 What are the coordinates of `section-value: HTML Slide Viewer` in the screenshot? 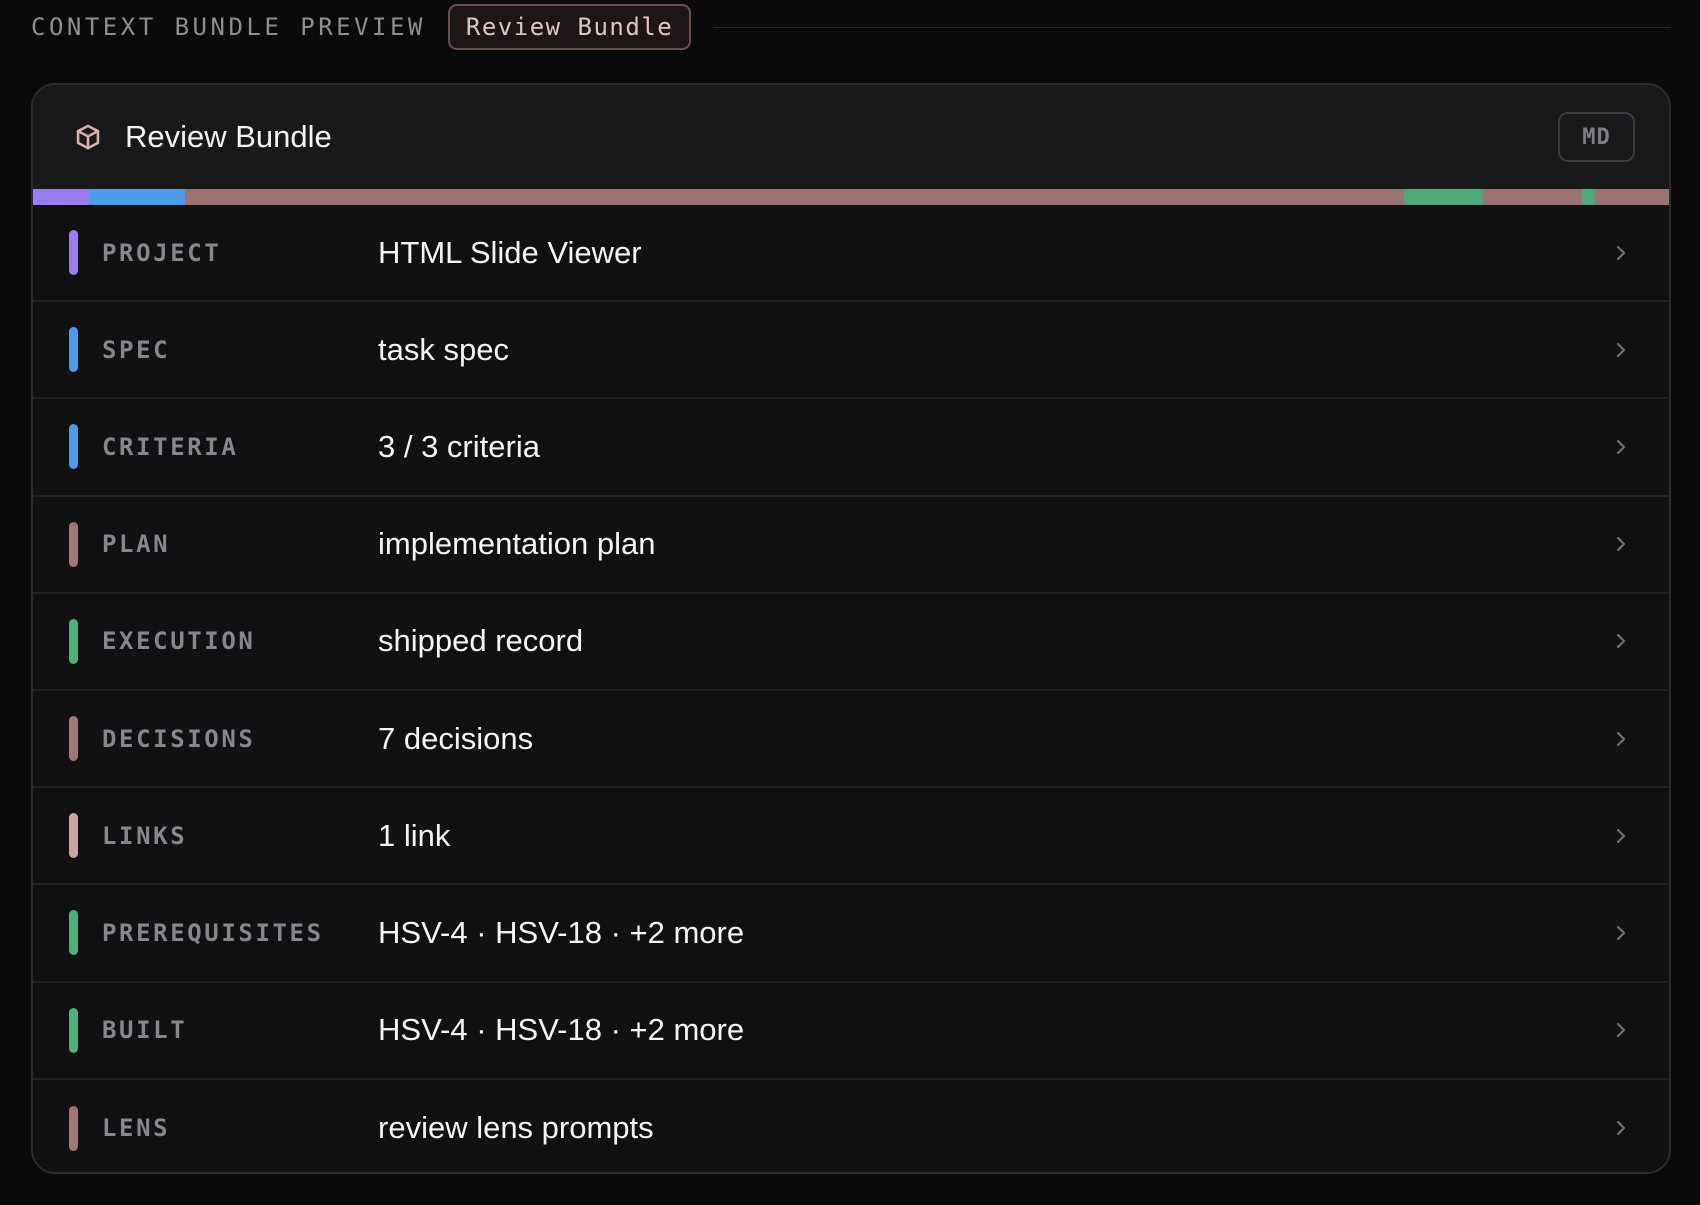 It's located at (510, 252).